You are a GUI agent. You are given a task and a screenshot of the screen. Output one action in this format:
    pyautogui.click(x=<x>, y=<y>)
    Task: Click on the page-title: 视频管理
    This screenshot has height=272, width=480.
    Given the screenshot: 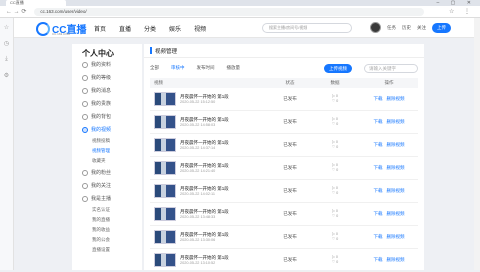 What is the action you would take?
    pyautogui.click(x=166, y=51)
    